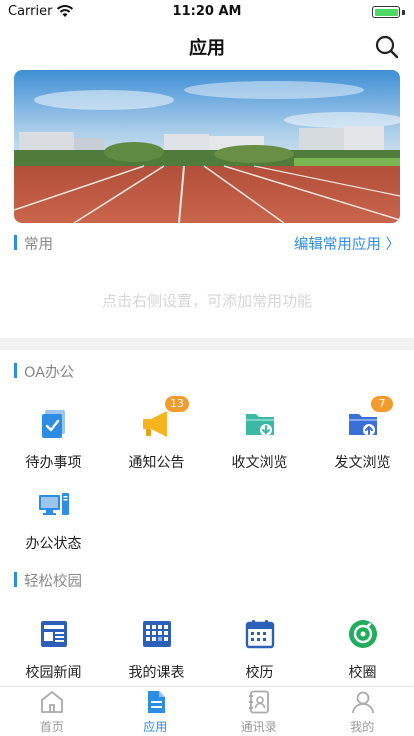 The width and height of the screenshot is (414, 736). What do you see at coordinates (207, 243) in the screenshot?
I see `common-section-header: 常用 编辑常用应用 〉` at bounding box center [207, 243].